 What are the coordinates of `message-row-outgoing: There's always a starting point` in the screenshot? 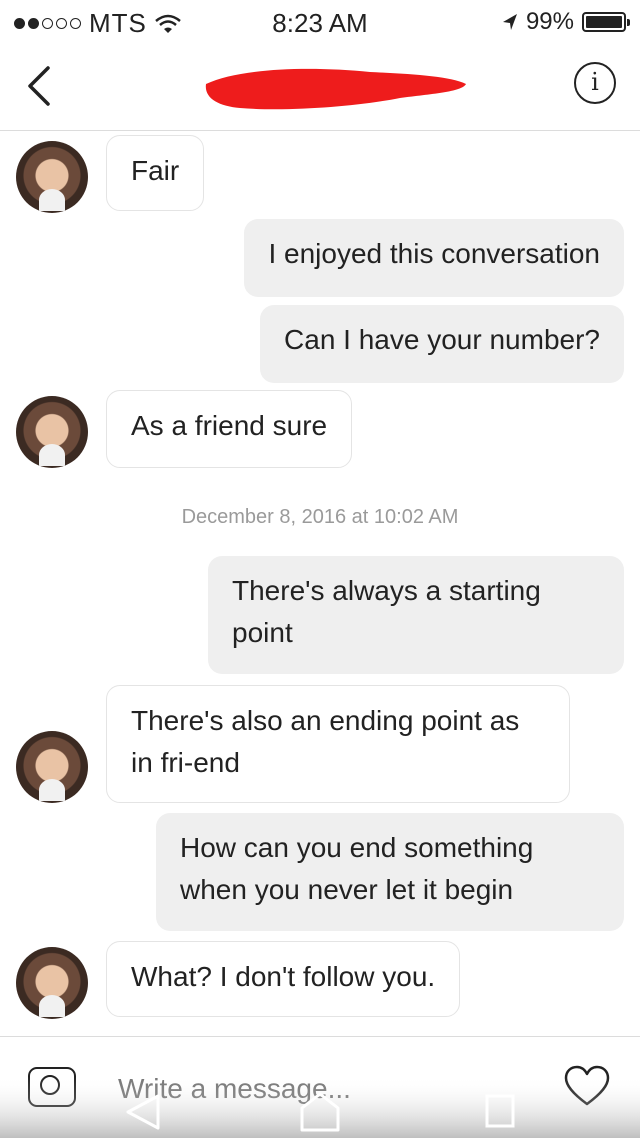 It's located at (320, 616).